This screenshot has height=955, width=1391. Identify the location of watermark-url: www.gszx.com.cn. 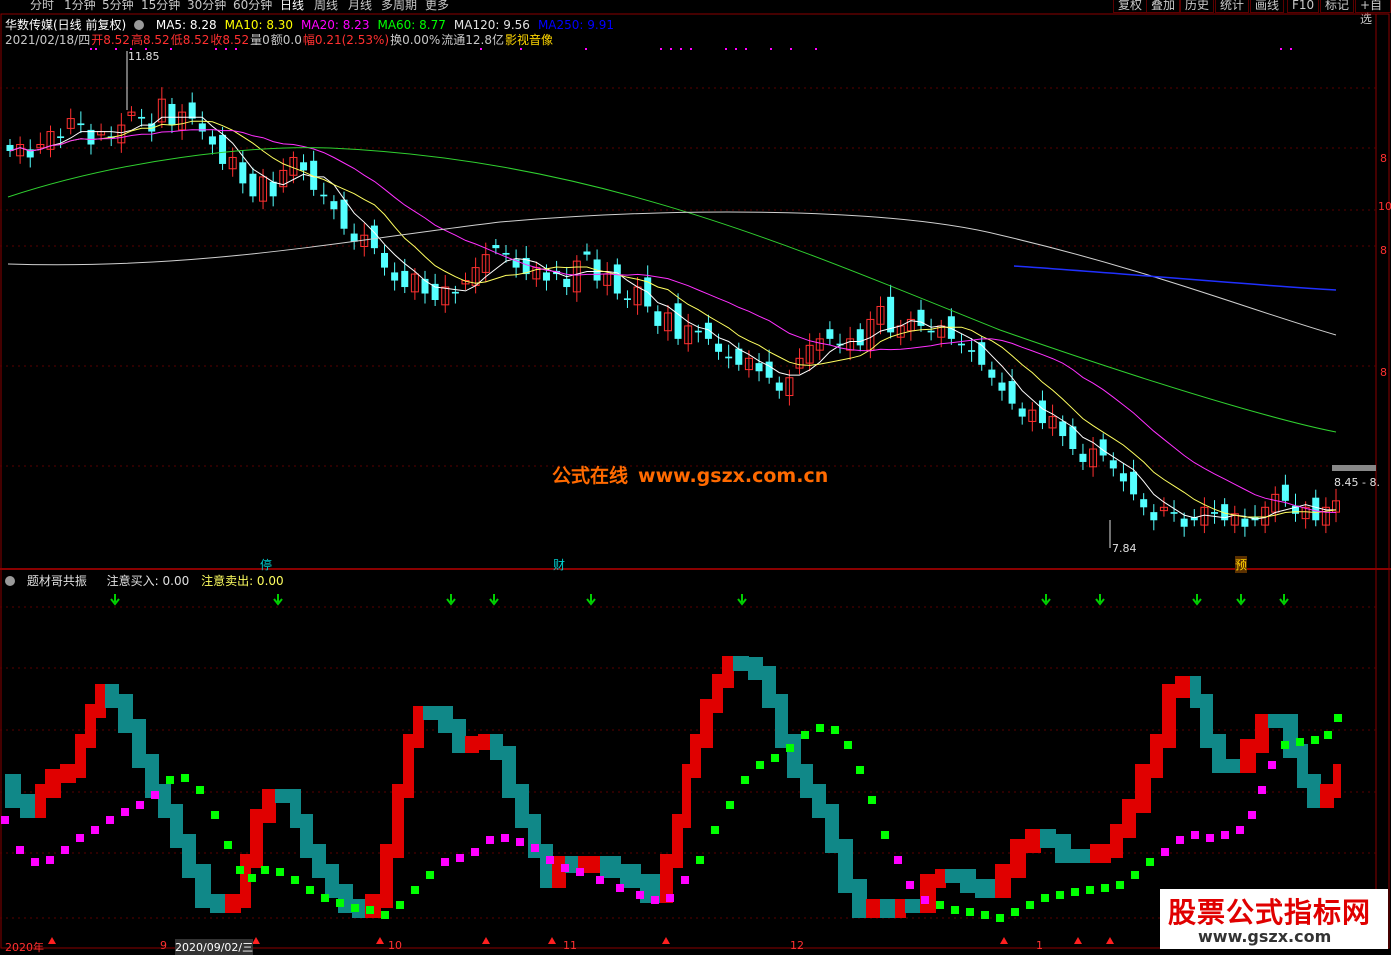
(733, 476).